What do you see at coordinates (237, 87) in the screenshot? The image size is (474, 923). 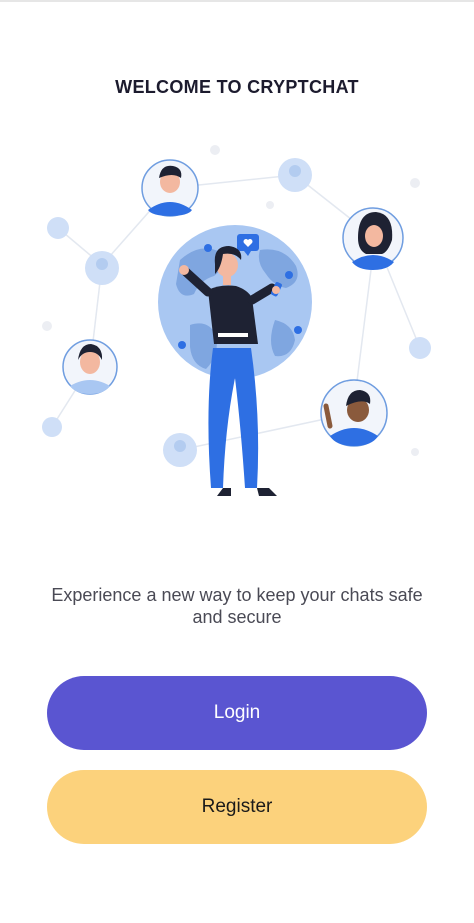 I see `welcome-title: WELCOME TO CRYPTCHAT` at bounding box center [237, 87].